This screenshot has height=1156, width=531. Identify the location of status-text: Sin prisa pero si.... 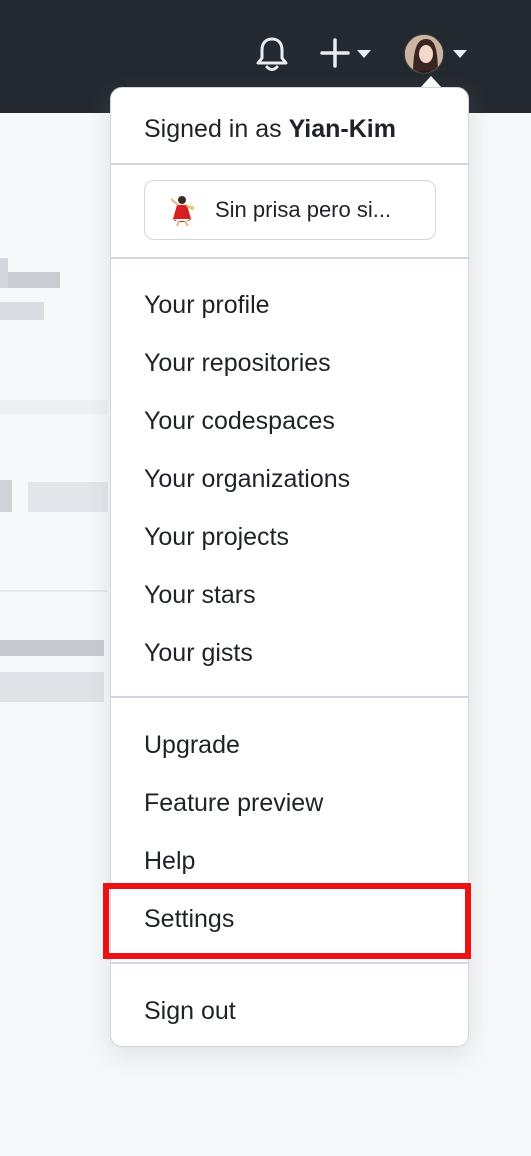
(303, 209).